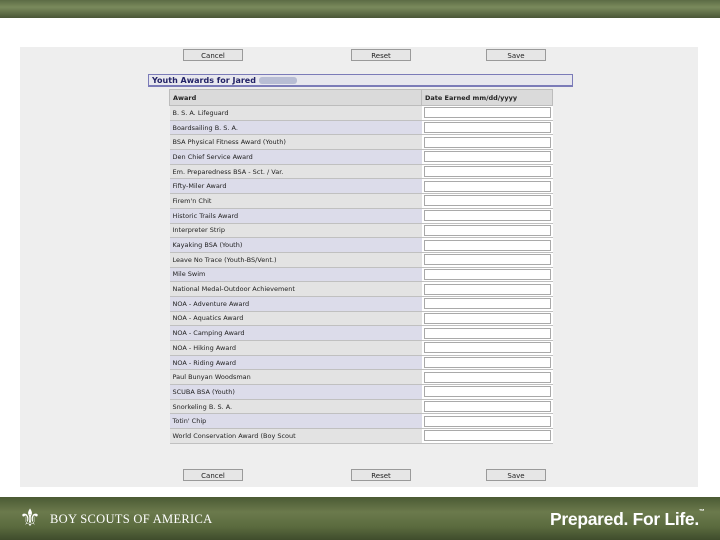  Describe the element at coordinates (295, 172) in the screenshot. I see `award-name: Em. Preparedness BSA - Sct. / Var.` at that location.